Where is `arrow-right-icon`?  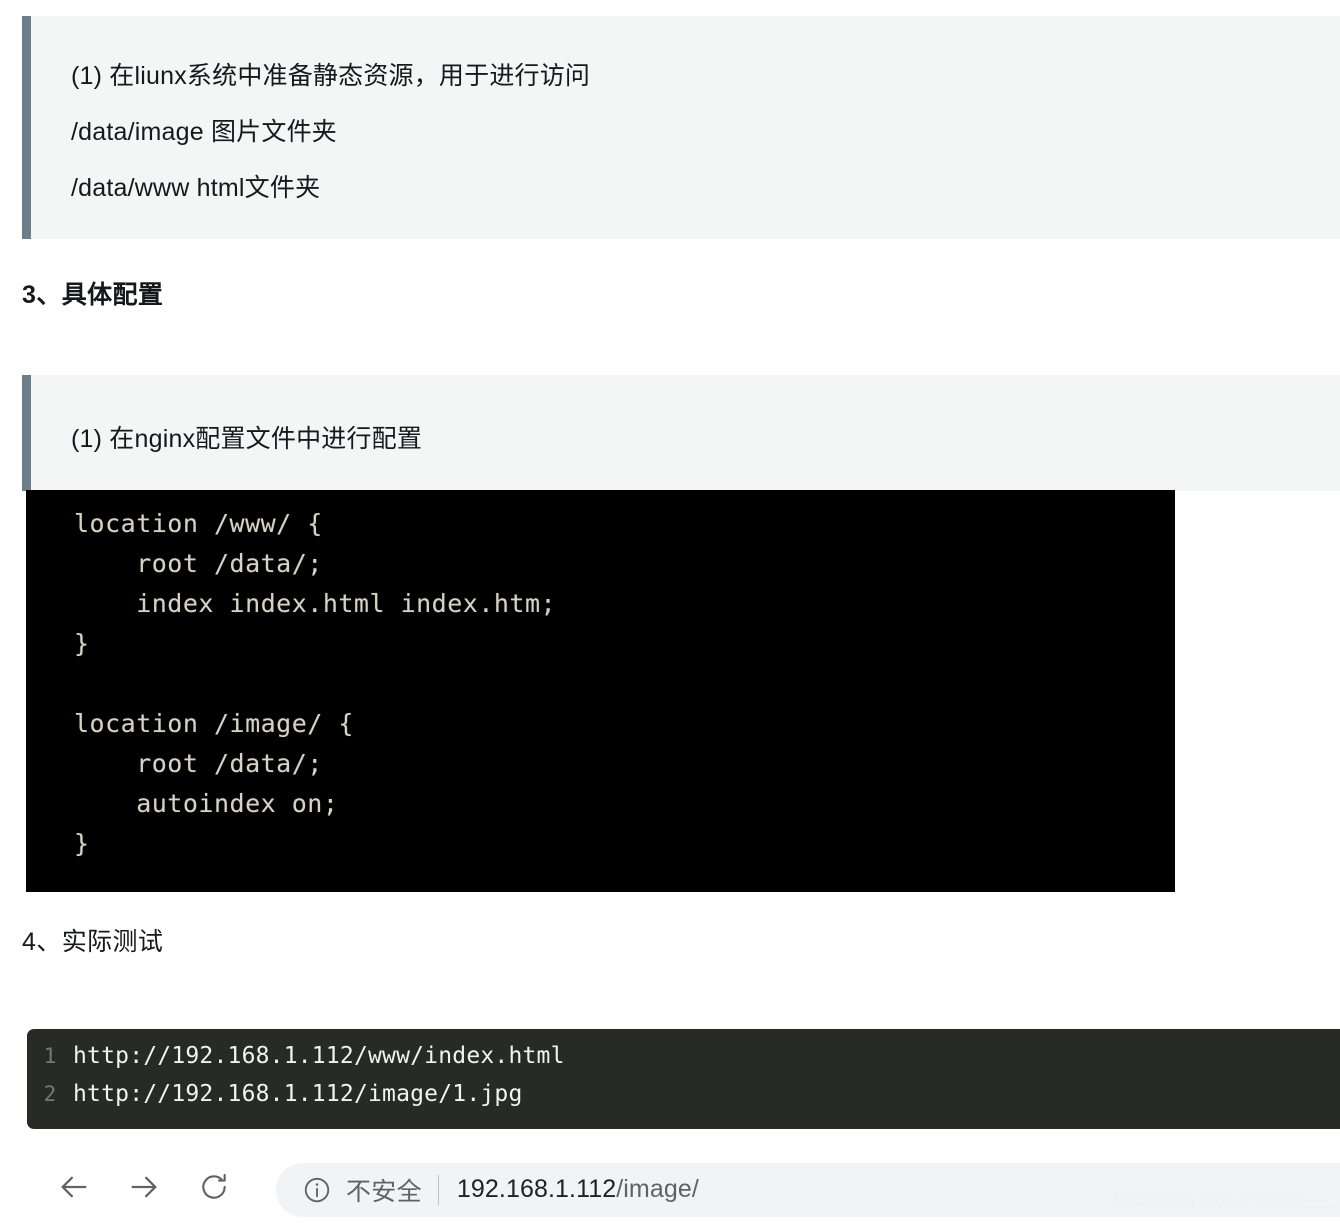 arrow-right-icon is located at coordinates (144, 1189).